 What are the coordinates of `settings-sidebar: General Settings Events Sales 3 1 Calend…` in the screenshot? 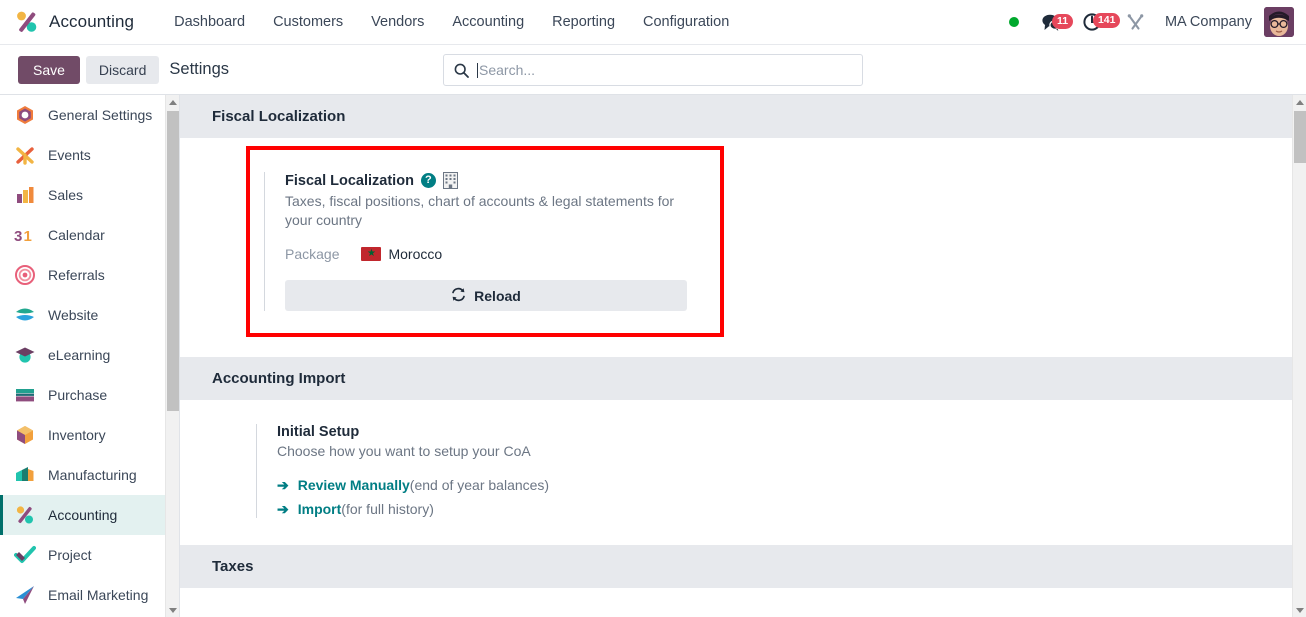 It's located at (90, 356).